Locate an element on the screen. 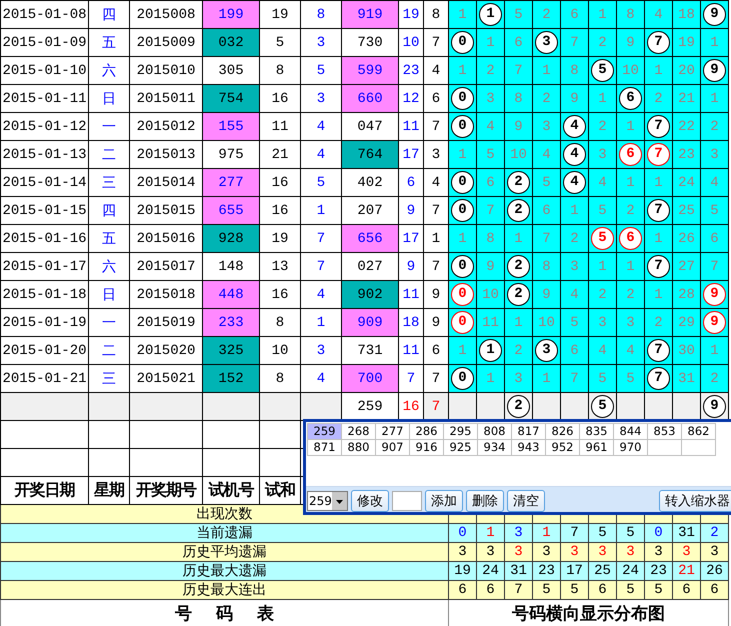 This screenshot has height=626, width=731. sum-cell: 11 is located at coordinates (411, 294).